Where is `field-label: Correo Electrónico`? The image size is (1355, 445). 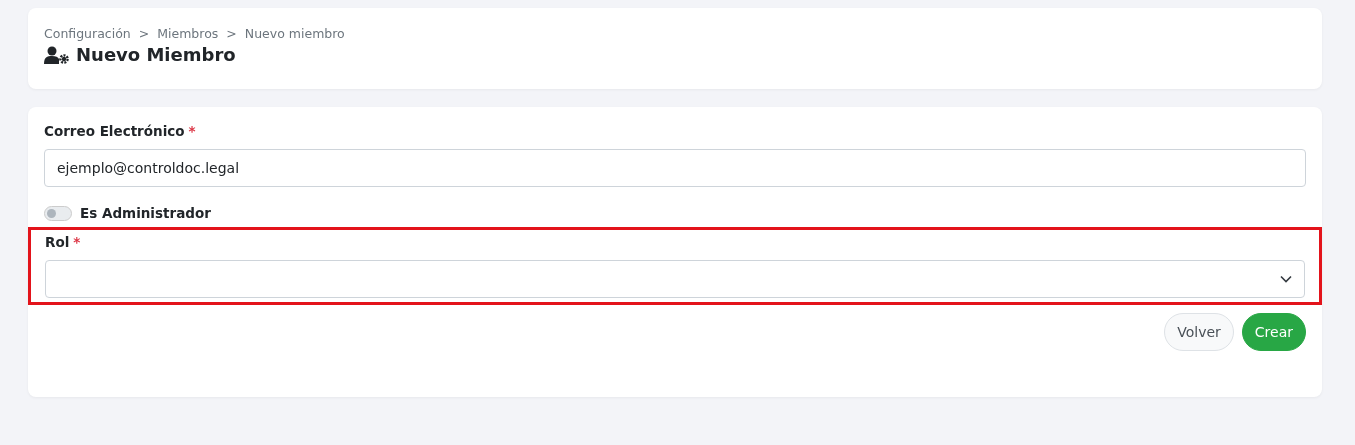
field-label: Correo Electrónico is located at coordinates (114, 131).